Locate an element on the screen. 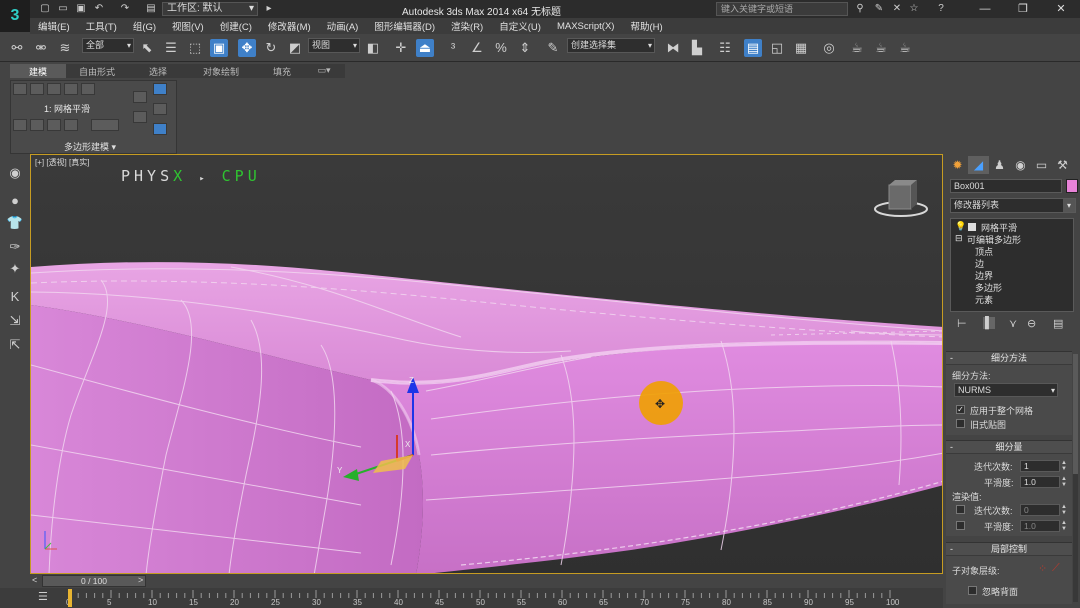 This screenshot has width=1080, height=608. graphite-side-5-icon is located at coordinates (160, 129).